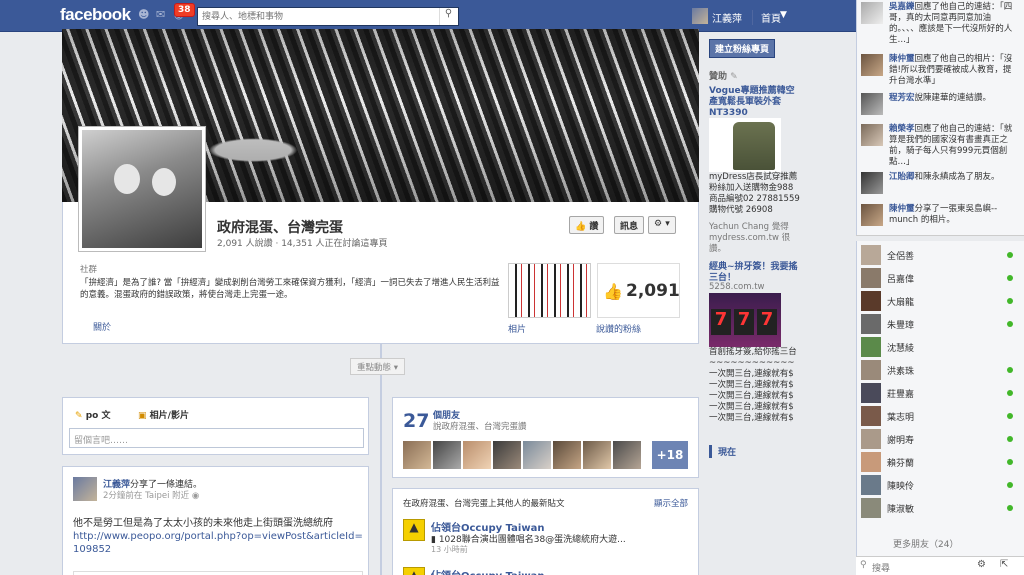 Image resolution: width=1024 pixels, height=575 pixels. Describe the element at coordinates (941, 71) in the screenshot. I see `ticker-item: 陳仲璽回應了他自己的相片：「沒錯!所以我們要確被成人教育，提升台灣水準」` at that location.